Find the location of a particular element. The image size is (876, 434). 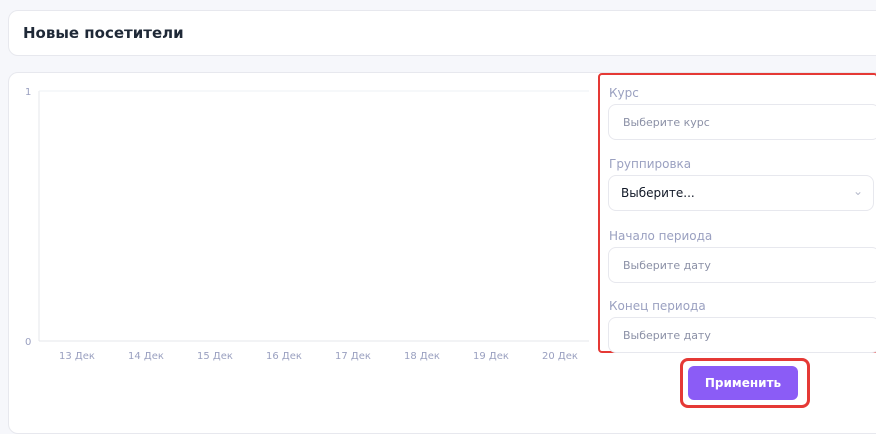

grouping-label: Группировка is located at coordinates (650, 164).